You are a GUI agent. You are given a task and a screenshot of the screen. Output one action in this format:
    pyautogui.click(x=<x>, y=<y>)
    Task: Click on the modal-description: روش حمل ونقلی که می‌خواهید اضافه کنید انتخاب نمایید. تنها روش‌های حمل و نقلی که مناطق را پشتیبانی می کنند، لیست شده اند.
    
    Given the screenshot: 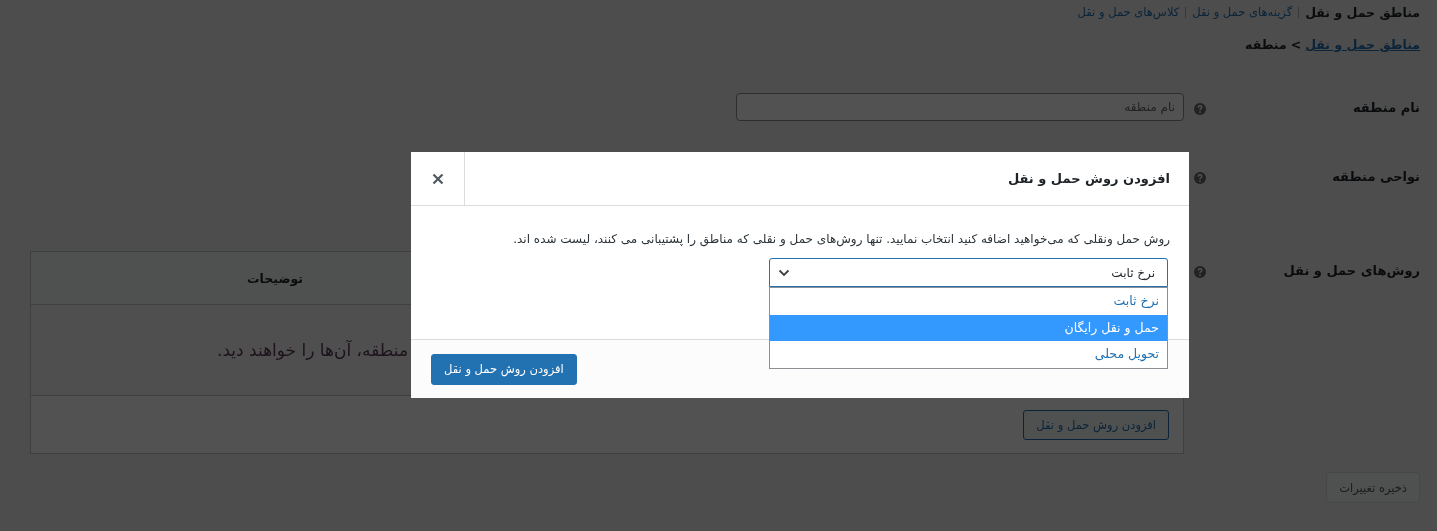 What is the action you would take?
    pyautogui.click(x=841, y=239)
    